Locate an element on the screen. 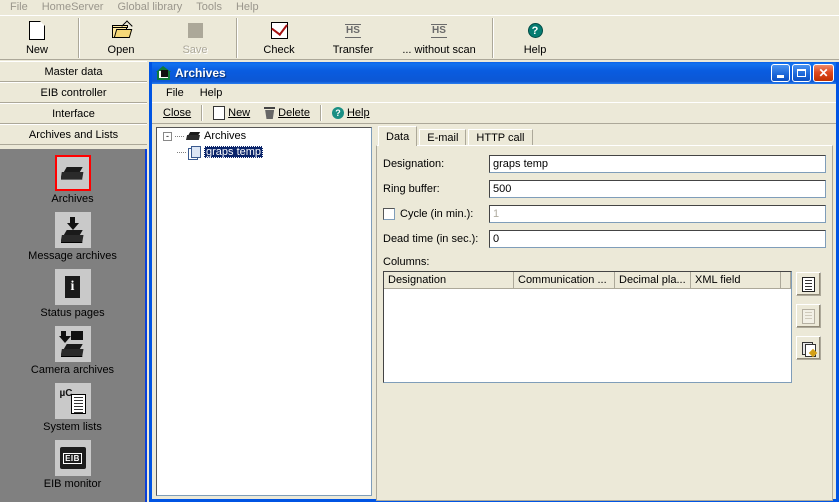 This screenshot has height=502, width=839. new-button: New is located at coordinates (231, 113).